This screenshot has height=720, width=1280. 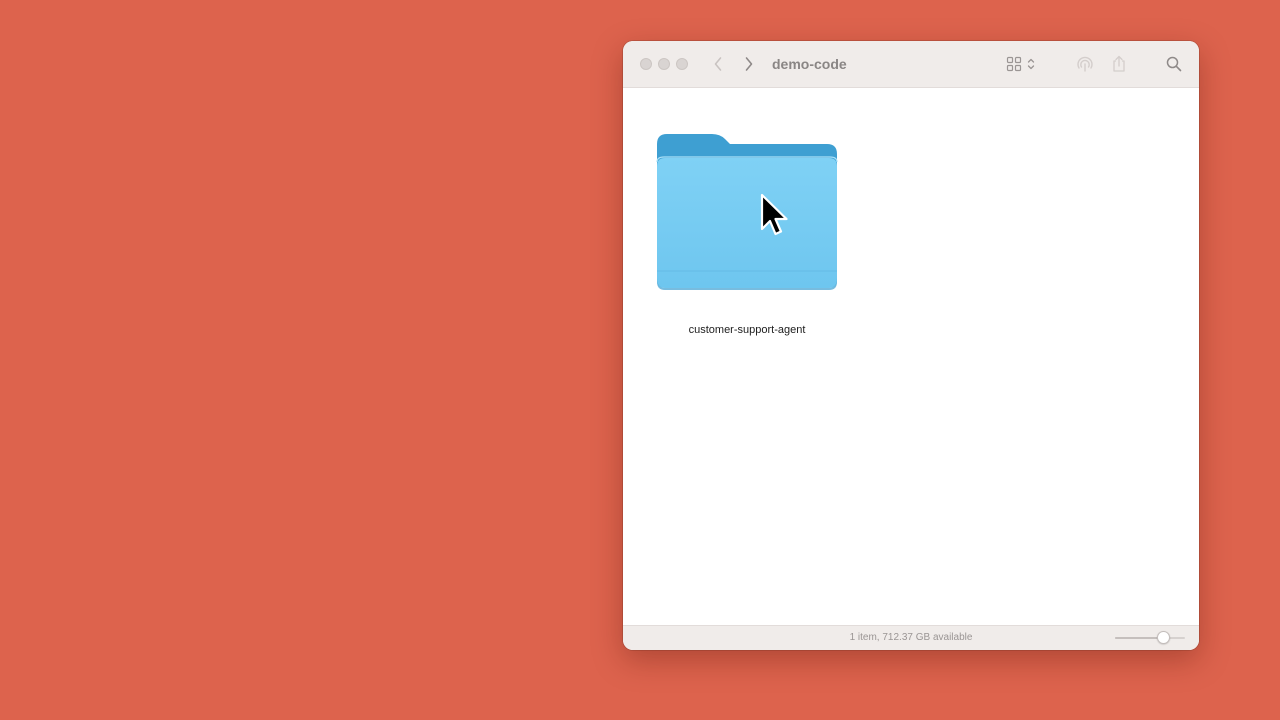 I want to click on airdrop-icon, so click(x=1085, y=64).